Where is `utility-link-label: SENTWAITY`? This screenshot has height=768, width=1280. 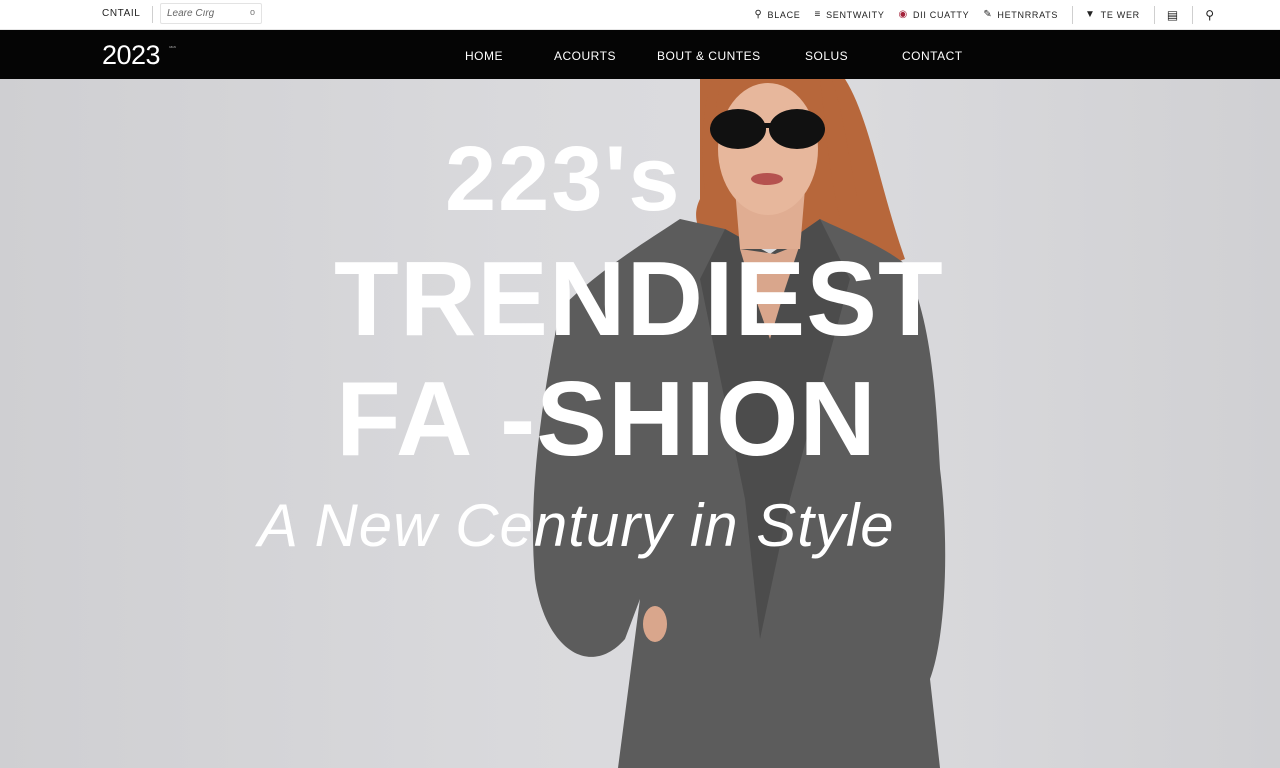
utility-link-label: SENTWAITY is located at coordinates (855, 15).